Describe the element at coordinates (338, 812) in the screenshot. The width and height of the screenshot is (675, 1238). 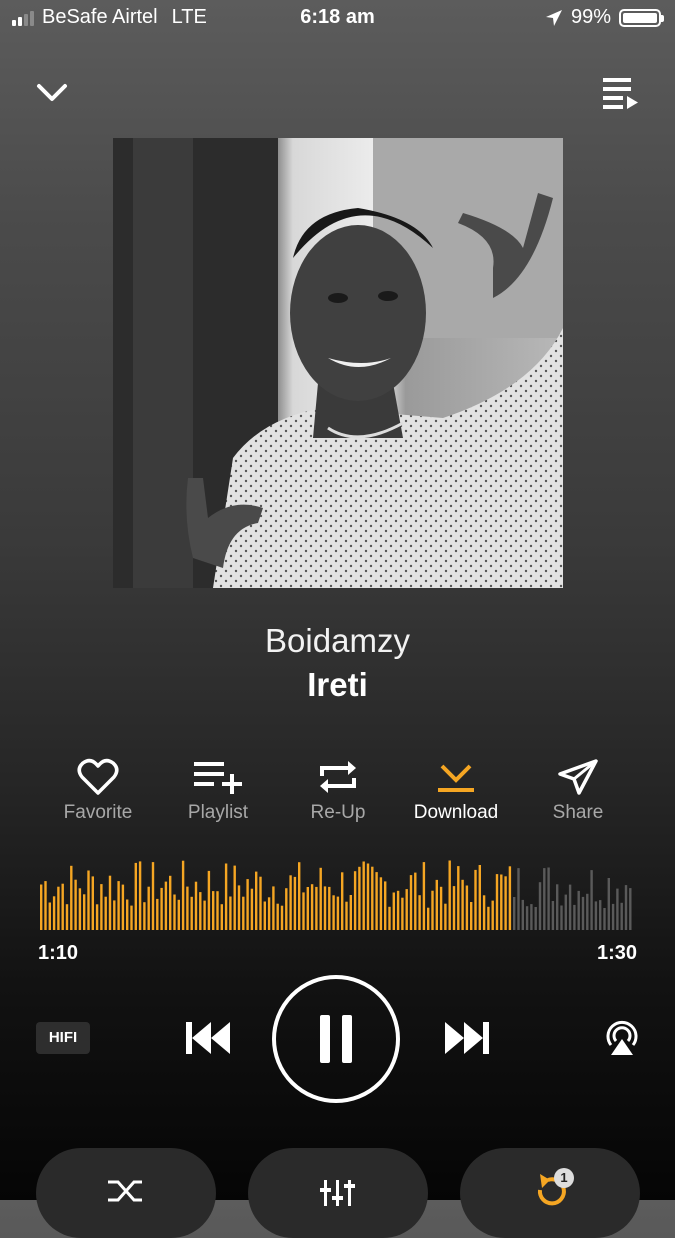
I see `reup-label: Re-Up` at that location.